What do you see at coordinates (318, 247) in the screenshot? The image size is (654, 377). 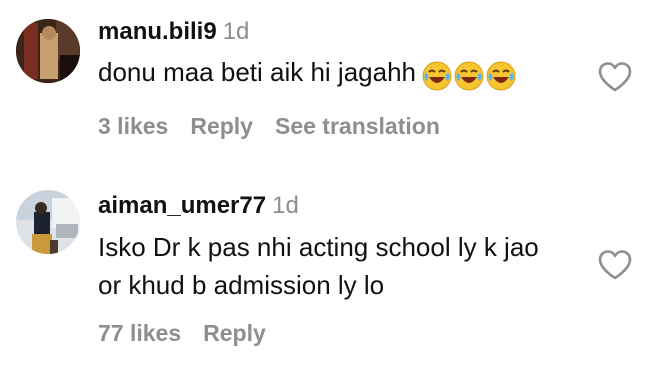 I see `comment-body-line-1: Isko Dr k pas nhi acting school ly k jao` at bounding box center [318, 247].